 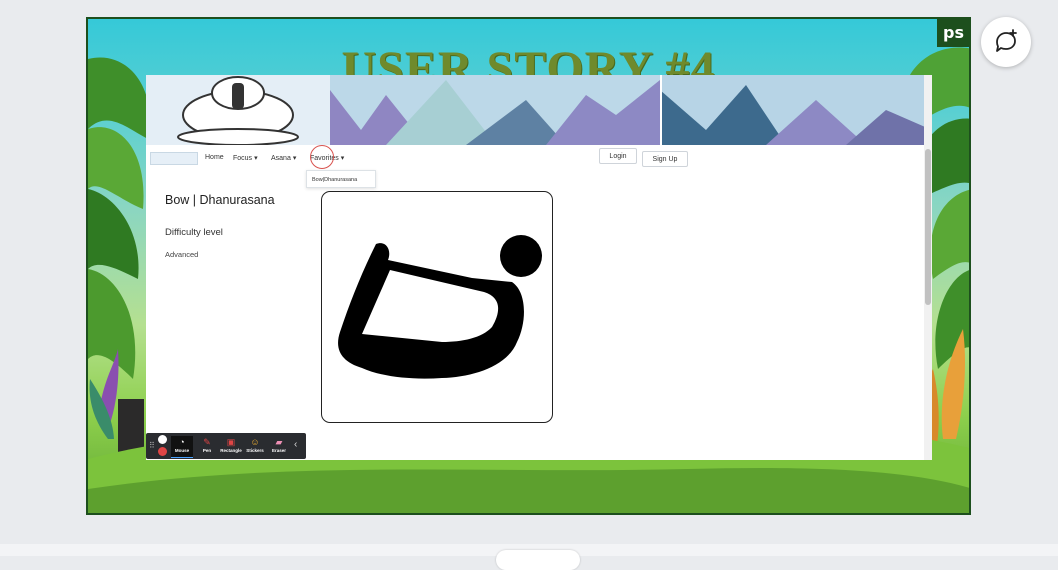 I want to click on site-logo, so click(x=174, y=158).